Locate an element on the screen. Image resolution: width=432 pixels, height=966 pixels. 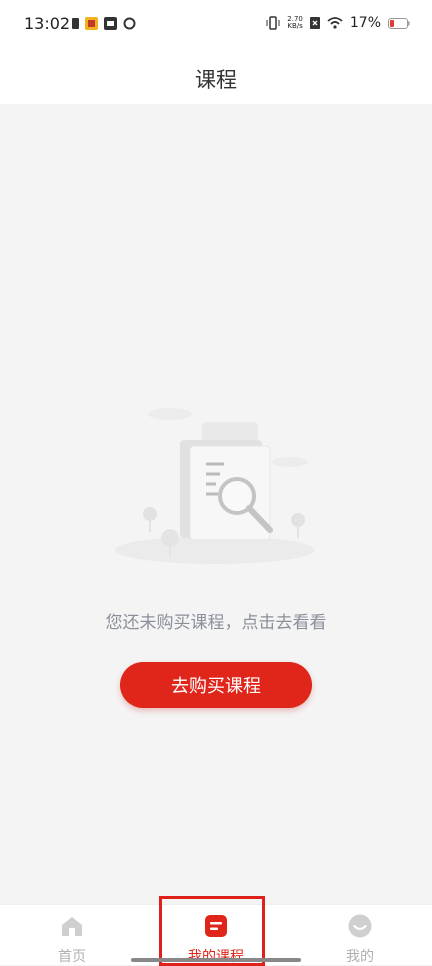
tab-profile: 我的 is located at coordinates (360, 935).